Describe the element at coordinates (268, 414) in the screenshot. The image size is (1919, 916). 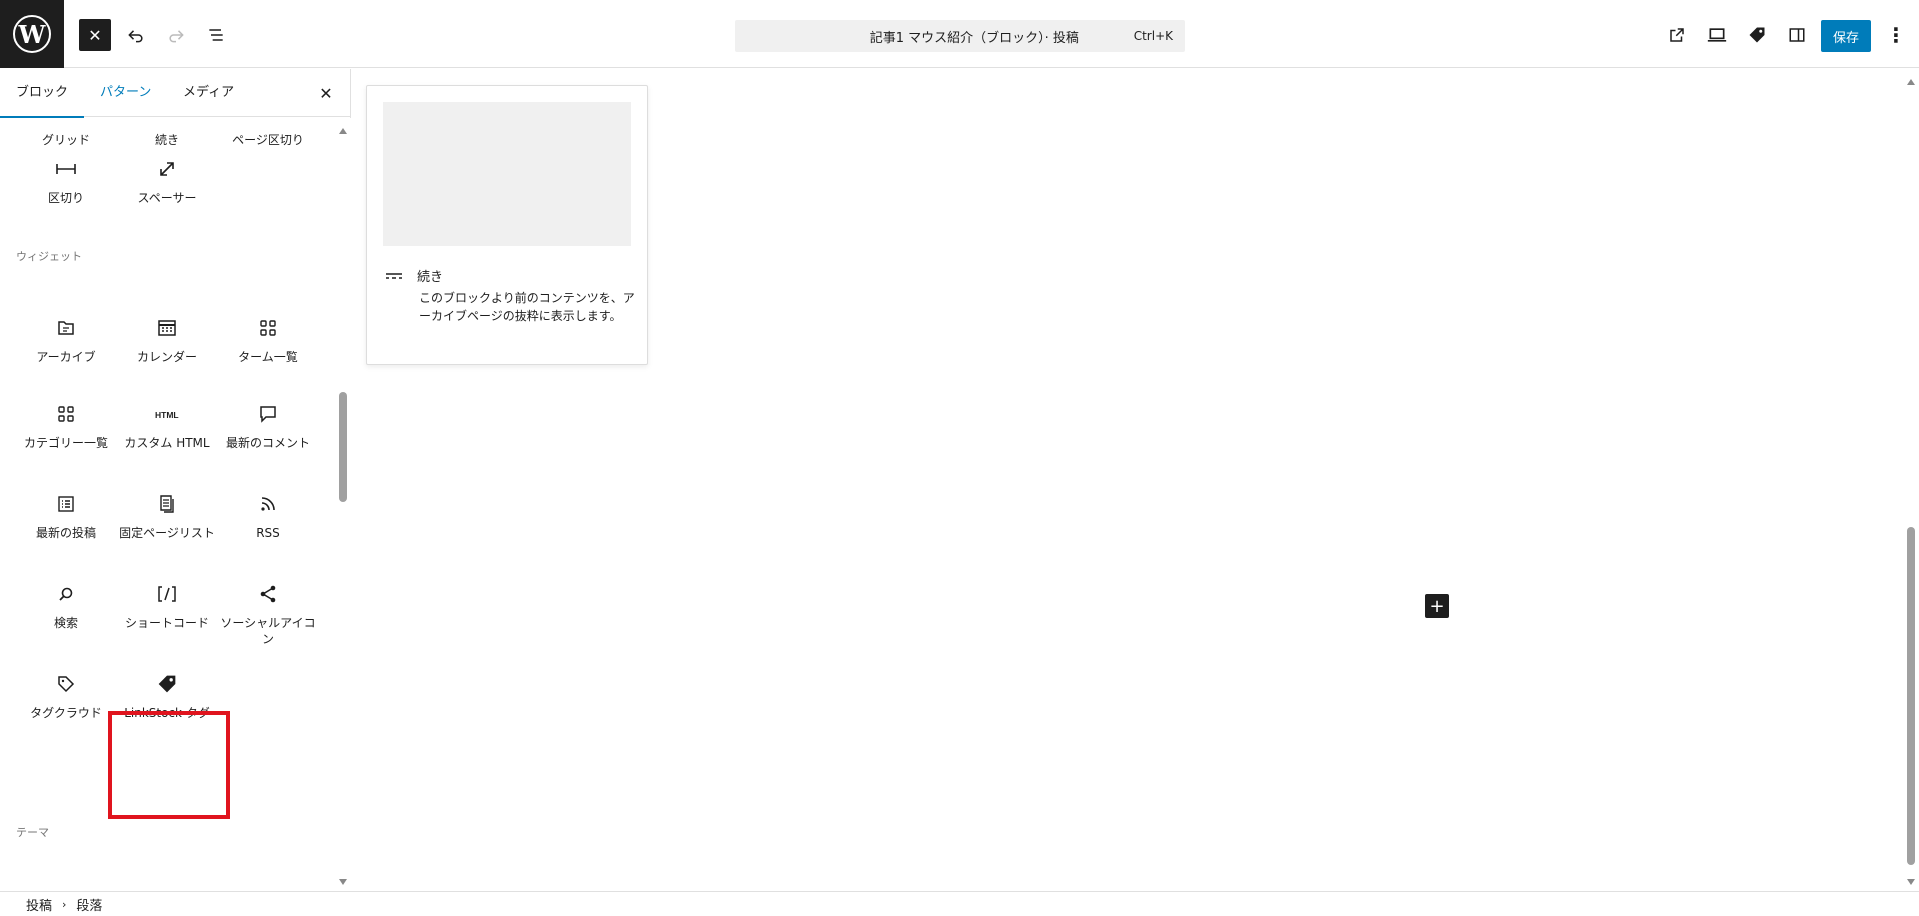
I see `comment-icon` at that location.